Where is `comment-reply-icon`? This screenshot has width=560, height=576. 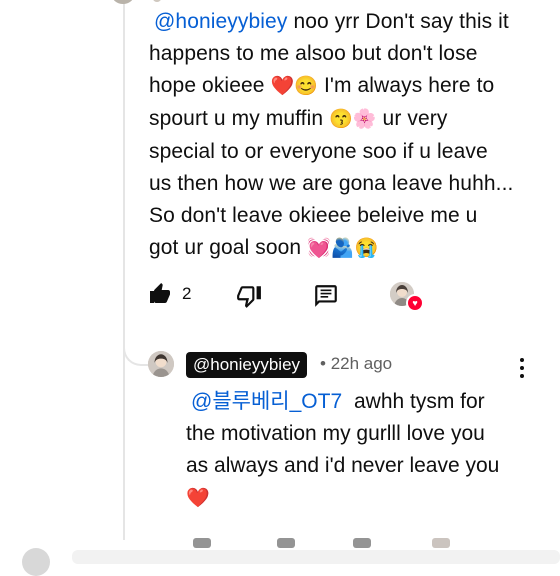
comment-reply-icon is located at coordinates (326, 296).